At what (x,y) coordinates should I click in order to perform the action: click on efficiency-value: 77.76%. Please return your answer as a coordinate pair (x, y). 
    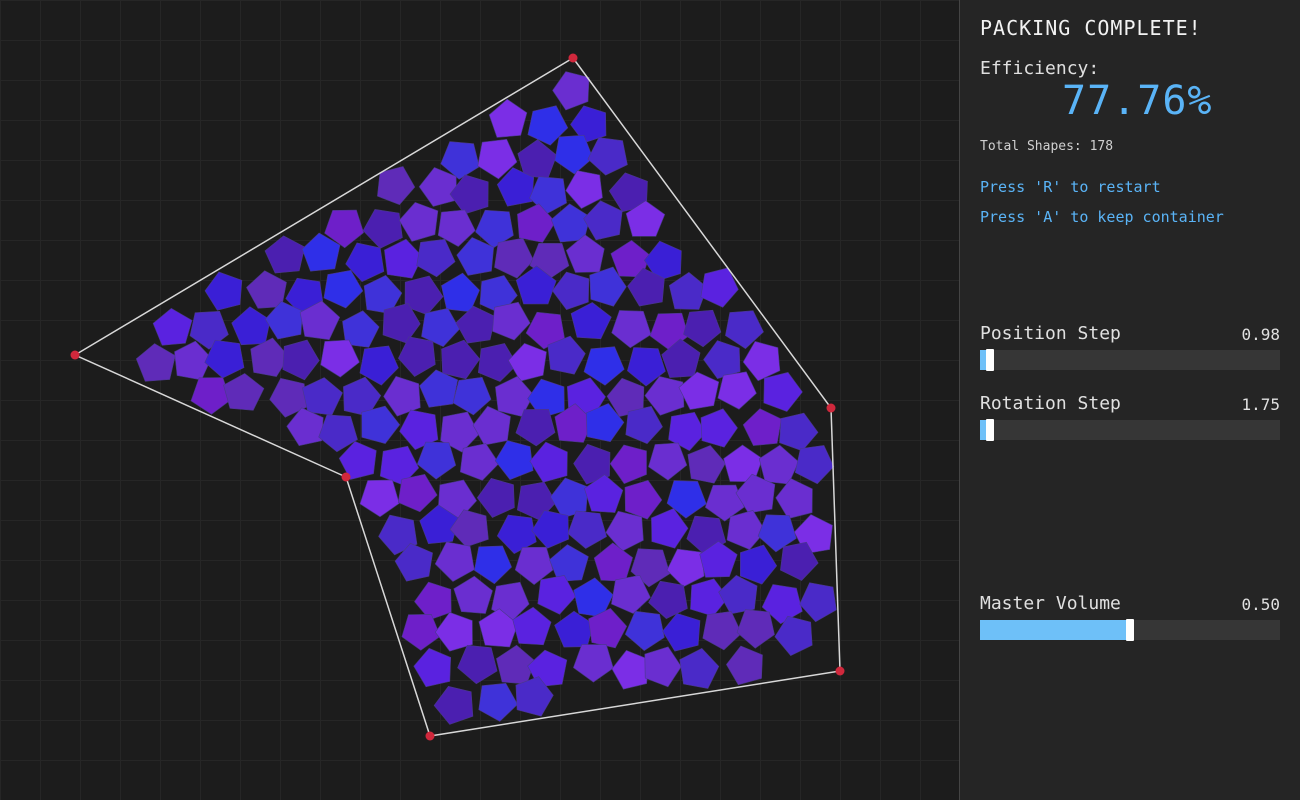
    Looking at the image, I should click on (1137, 101).